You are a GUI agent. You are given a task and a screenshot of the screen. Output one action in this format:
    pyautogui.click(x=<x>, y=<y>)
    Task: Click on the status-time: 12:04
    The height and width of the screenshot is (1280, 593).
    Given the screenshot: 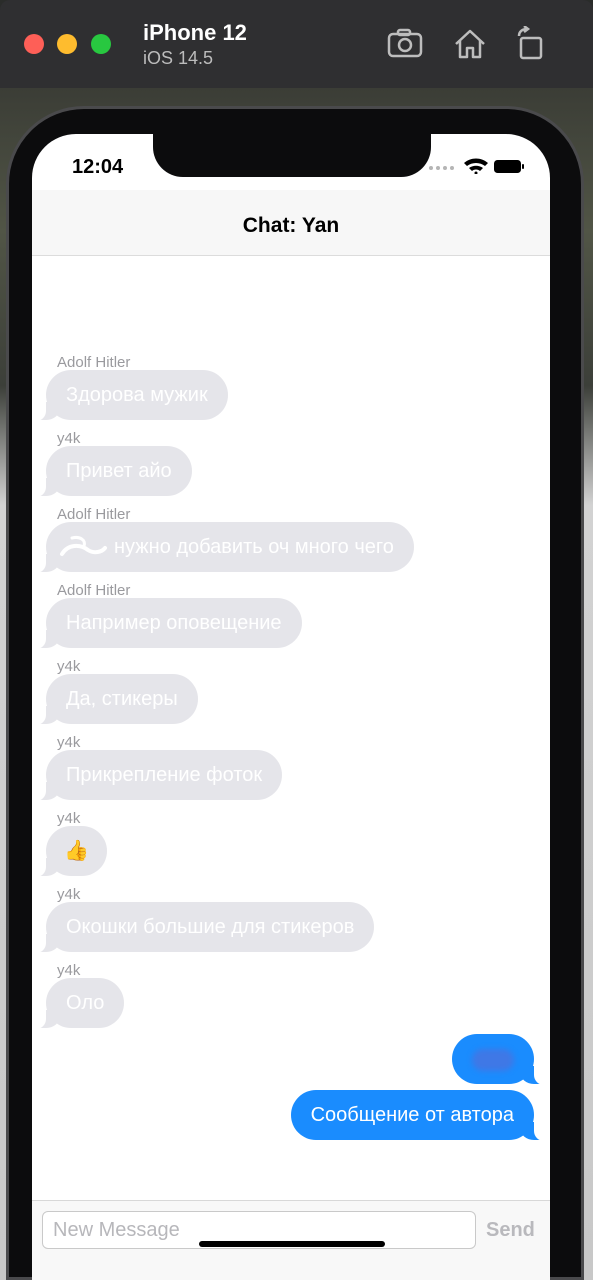 What is the action you would take?
    pyautogui.click(x=98, y=167)
    